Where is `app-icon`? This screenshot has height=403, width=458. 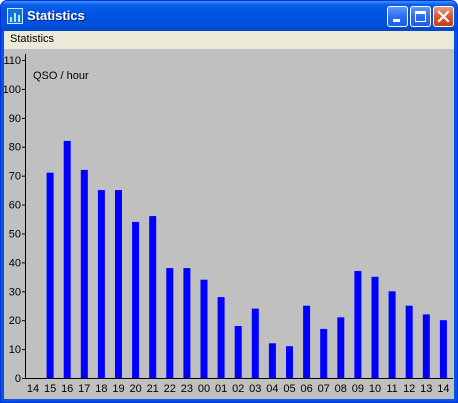
app-icon is located at coordinates (15, 16).